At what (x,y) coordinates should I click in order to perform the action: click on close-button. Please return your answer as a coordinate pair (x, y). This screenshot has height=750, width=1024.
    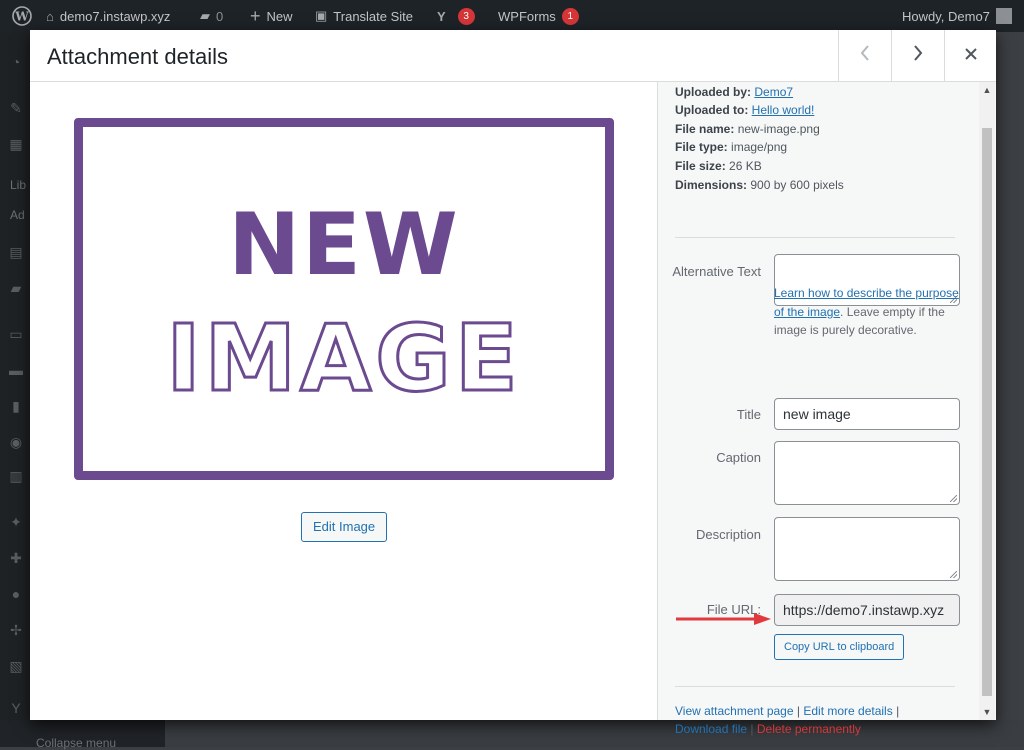
    Looking at the image, I should click on (970, 55).